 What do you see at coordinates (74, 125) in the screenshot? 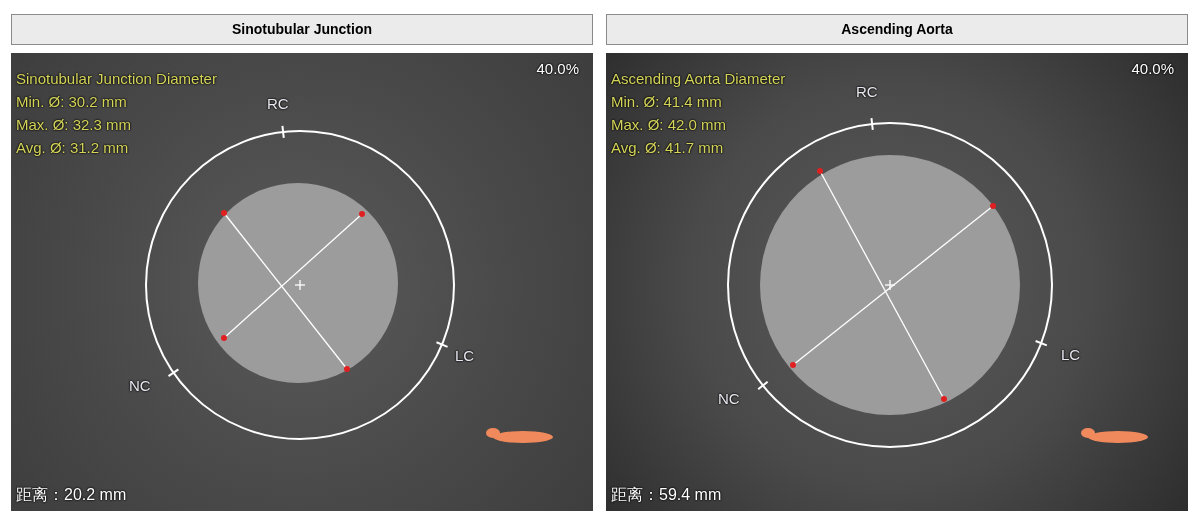
I see `measurement-value: Max. Ø: 32.3 mm` at bounding box center [74, 125].